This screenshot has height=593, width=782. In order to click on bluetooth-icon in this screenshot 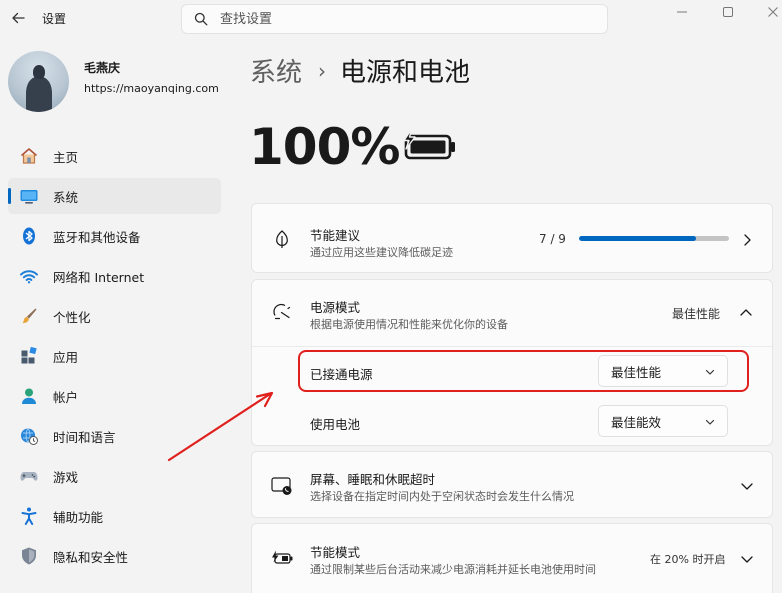, I will do `click(29, 236)`.